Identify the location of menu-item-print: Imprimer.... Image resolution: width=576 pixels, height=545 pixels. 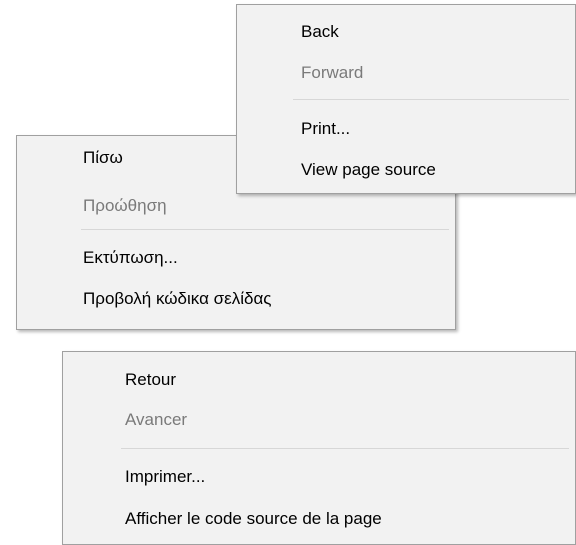
(165, 477).